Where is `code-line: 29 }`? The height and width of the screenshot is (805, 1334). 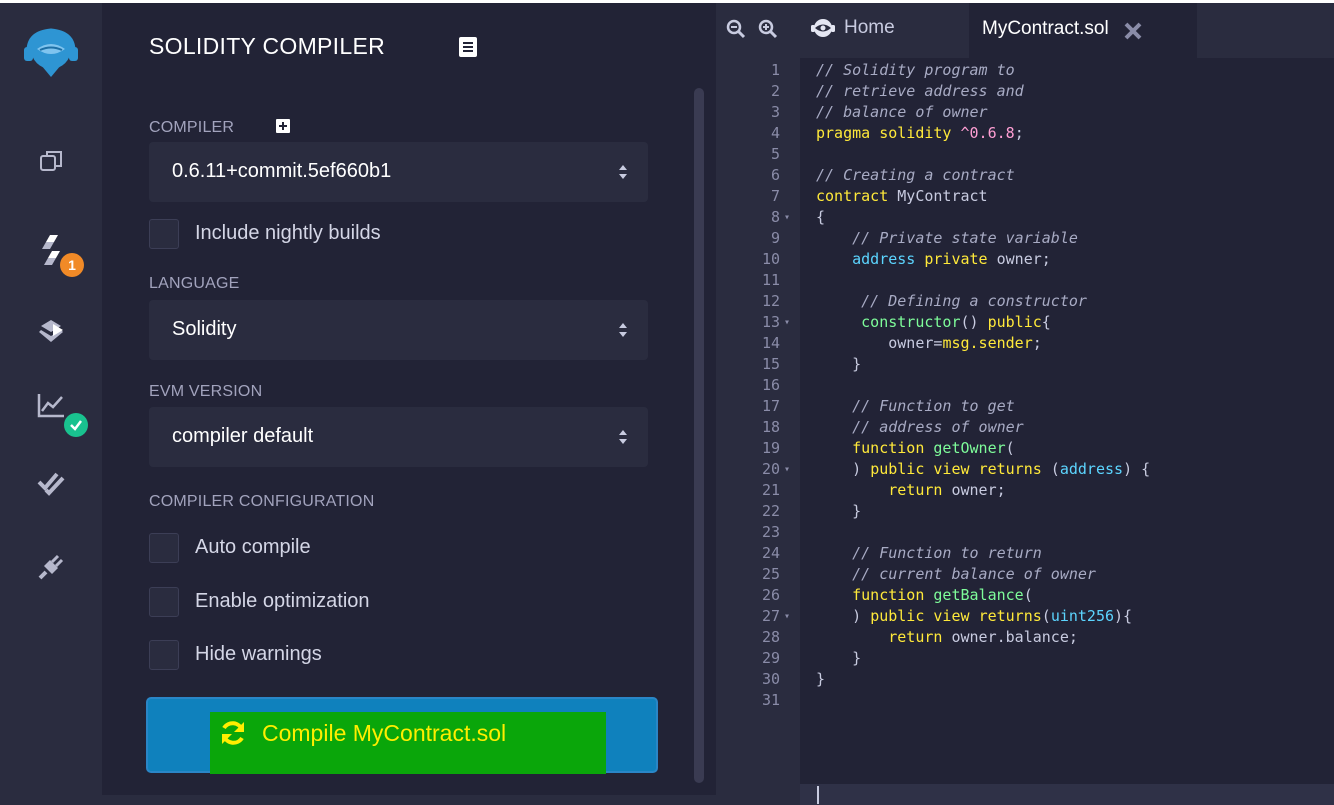
code-line: 29 } is located at coordinates (1025, 659).